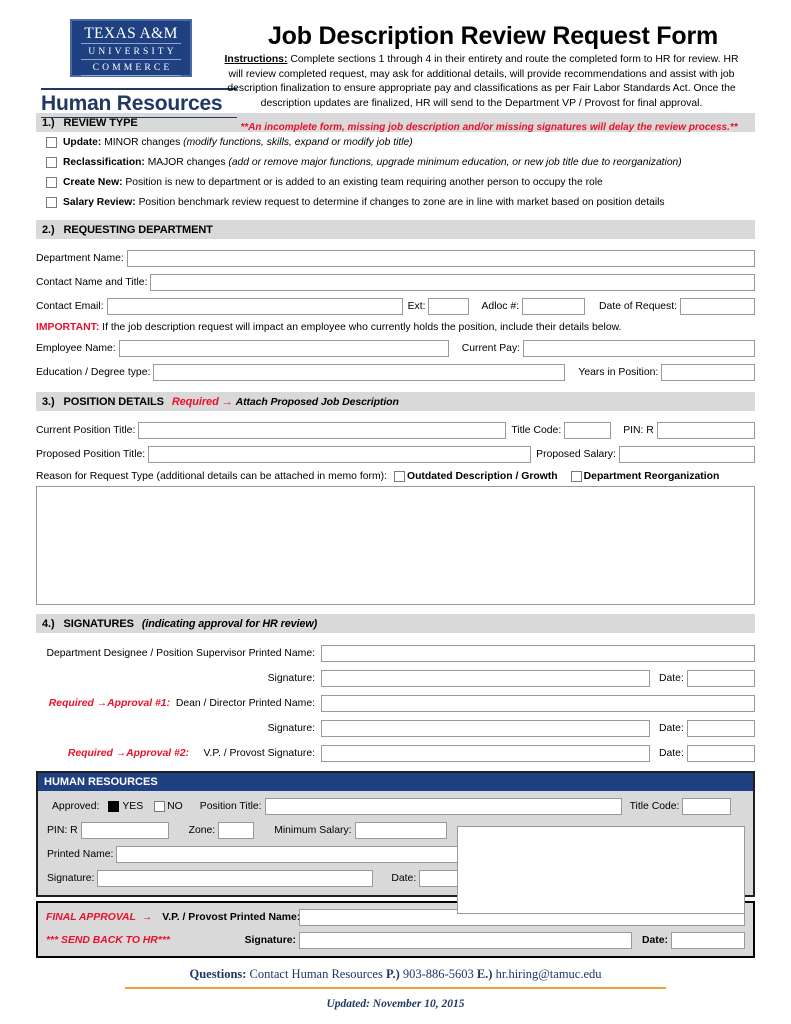 This screenshot has width=791, height=1024. I want to click on hr-title-code-label: Title Code:, so click(654, 806).